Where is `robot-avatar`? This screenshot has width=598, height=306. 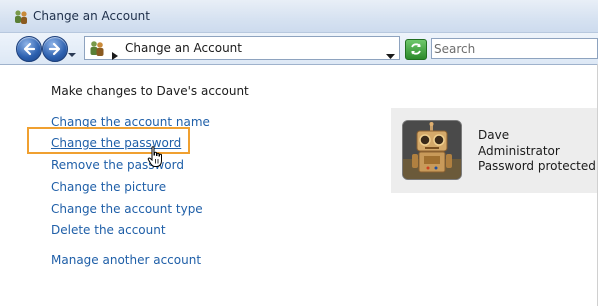
robot-avatar is located at coordinates (432, 150).